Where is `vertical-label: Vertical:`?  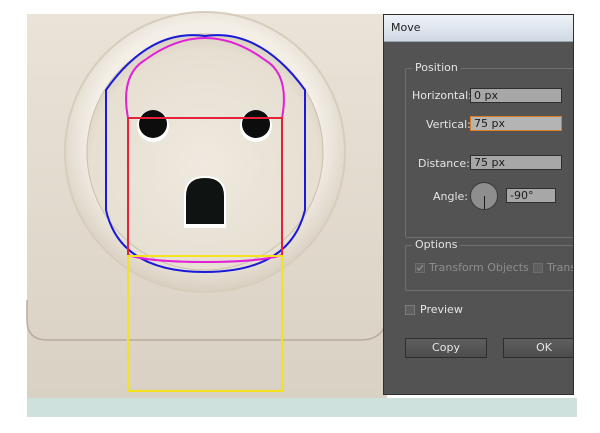 vertical-label: Vertical: is located at coordinates (448, 124).